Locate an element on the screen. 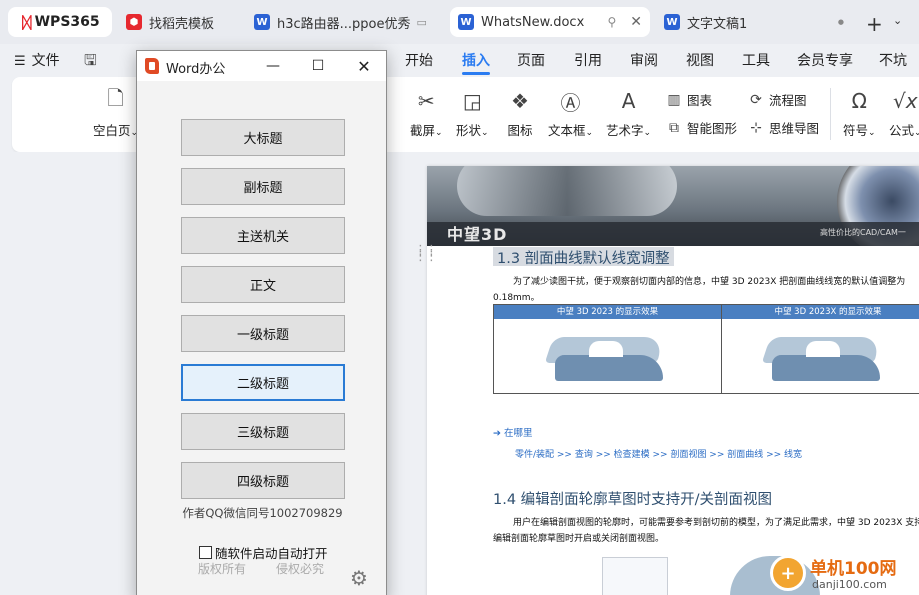 Image resolution: width=919 pixels, height=595 pixels. formula-button: √x 公式⌄ is located at coordinates (904, 113).